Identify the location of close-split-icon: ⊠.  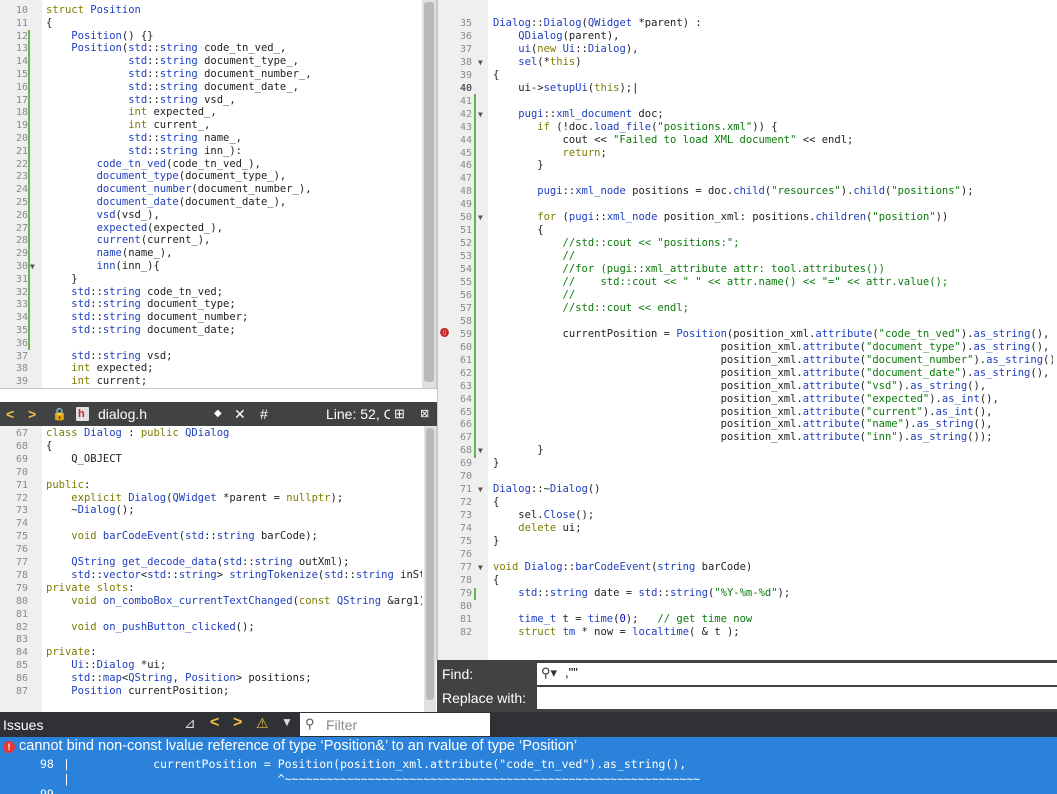
(424, 414).